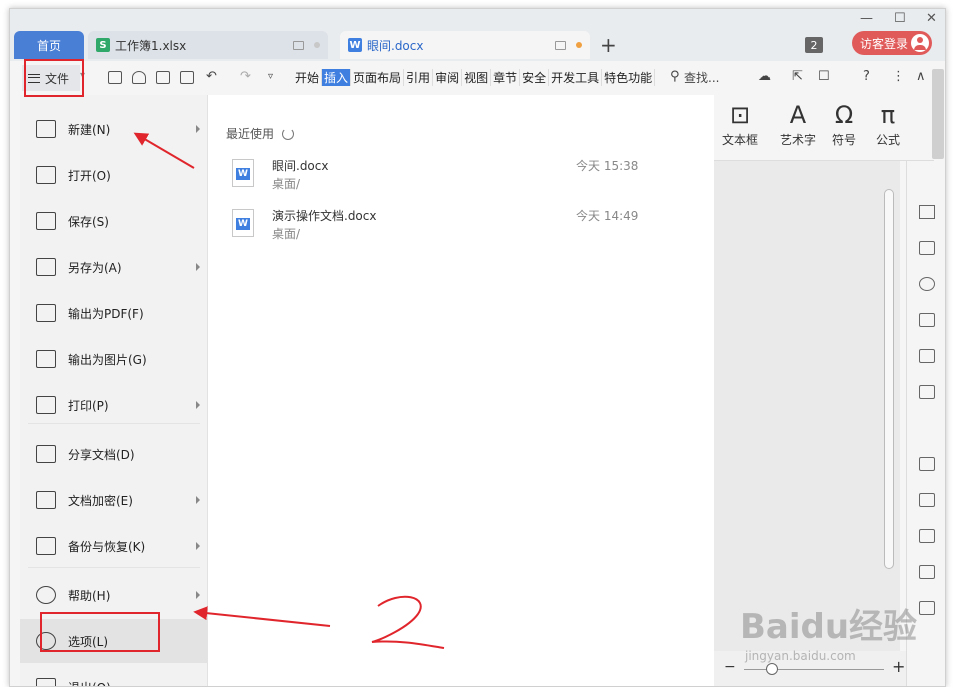  I want to click on format-painter-icon, so click(139, 77).